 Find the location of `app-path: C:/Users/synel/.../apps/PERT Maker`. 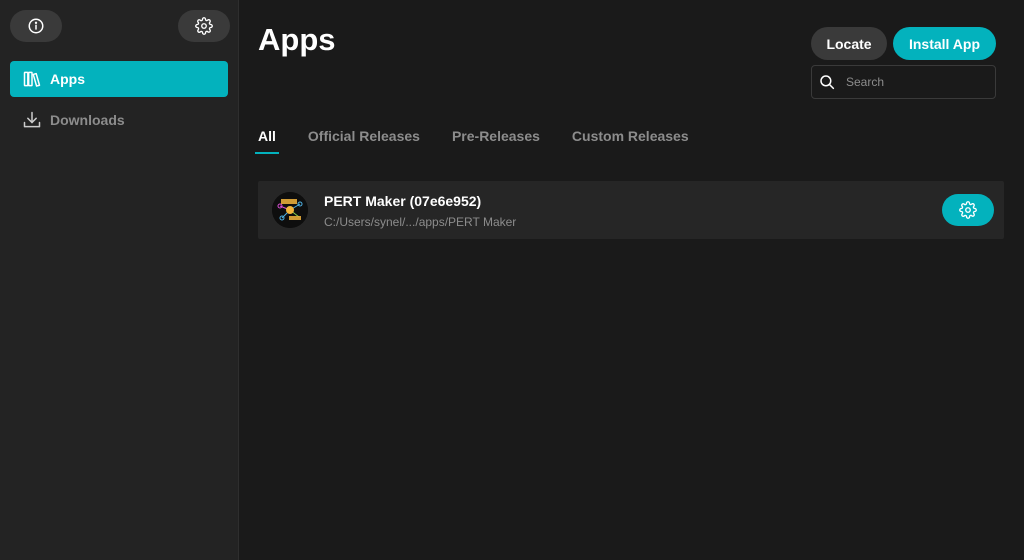

app-path: C:/Users/synel/.../apps/PERT Maker is located at coordinates (420, 222).